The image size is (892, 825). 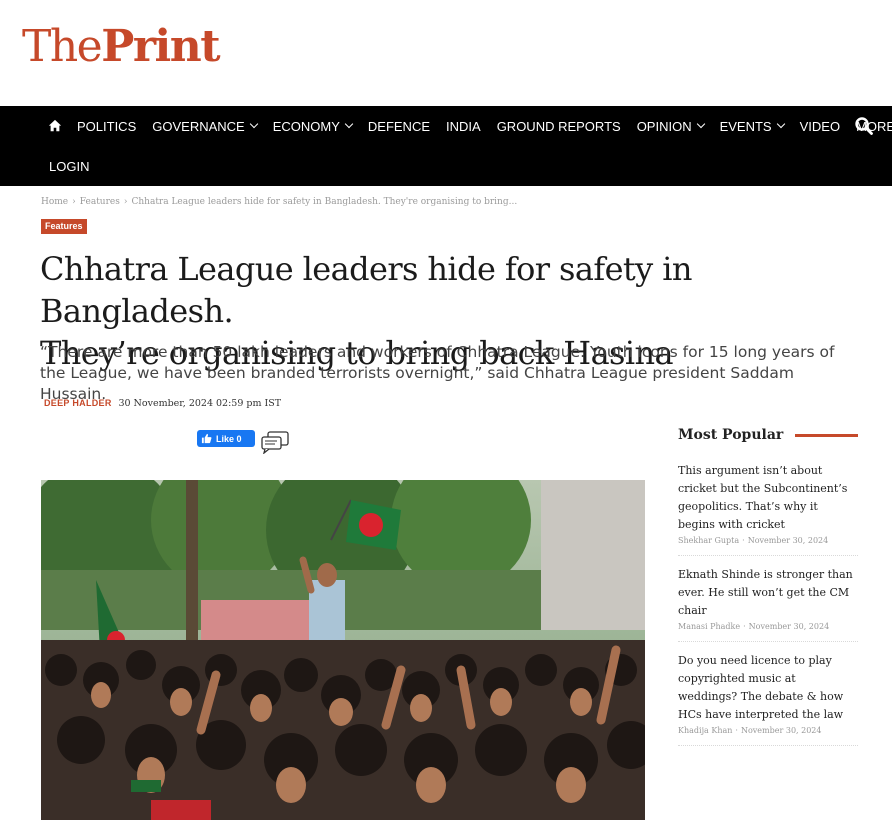 I want to click on nav-item-label: GOVERNANCE, so click(x=198, y=126).